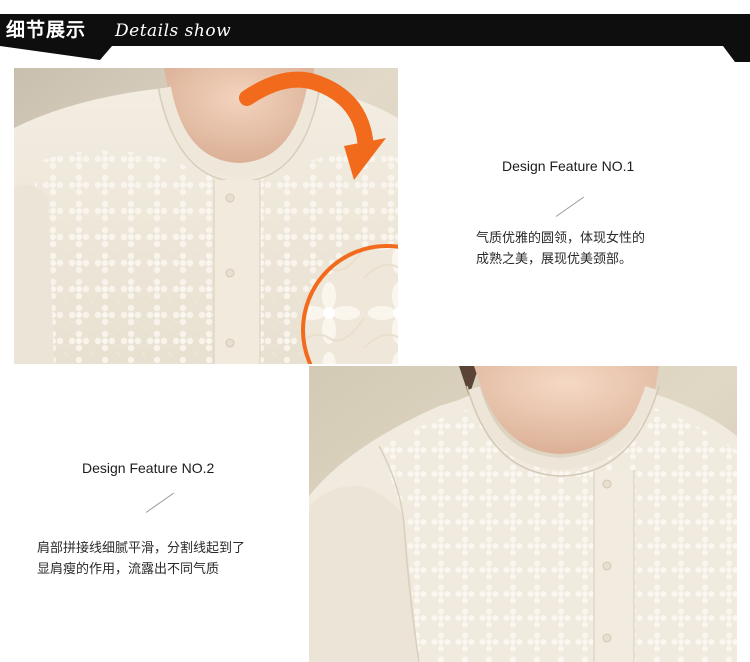 Image resolution: width=750 pixels, height=662 pixels. What do you see at coordinates (141, 559) in the screenshot?
I see `feature-2-description: 肩部拼接线细腻平滑，分割线起到了 显肩瘦的作用，流露出不同气质` at bounding box center [141, 559].